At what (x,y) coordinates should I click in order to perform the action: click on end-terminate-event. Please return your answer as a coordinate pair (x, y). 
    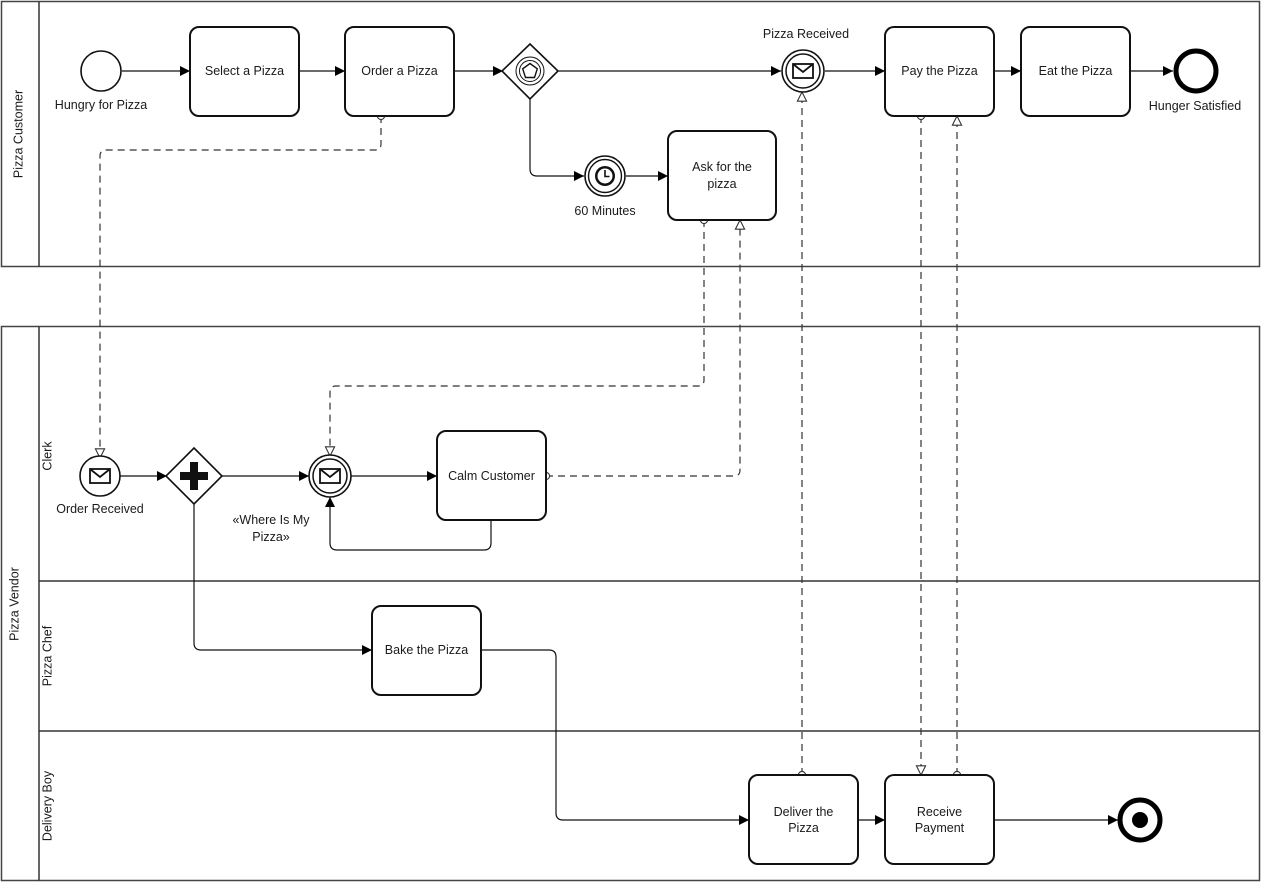
    Looking at the image, I should click on (1140, 820).